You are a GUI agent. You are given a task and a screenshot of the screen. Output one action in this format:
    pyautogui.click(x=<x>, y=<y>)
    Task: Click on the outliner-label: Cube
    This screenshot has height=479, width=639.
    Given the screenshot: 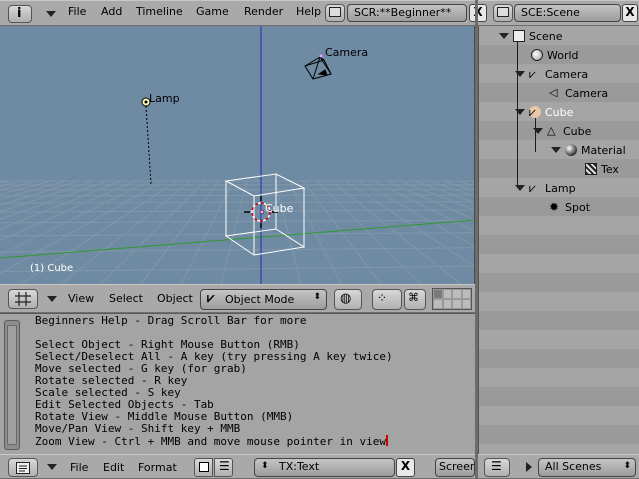 What is the action you would take?
    pyautogui.click(x=559, y=112)
    